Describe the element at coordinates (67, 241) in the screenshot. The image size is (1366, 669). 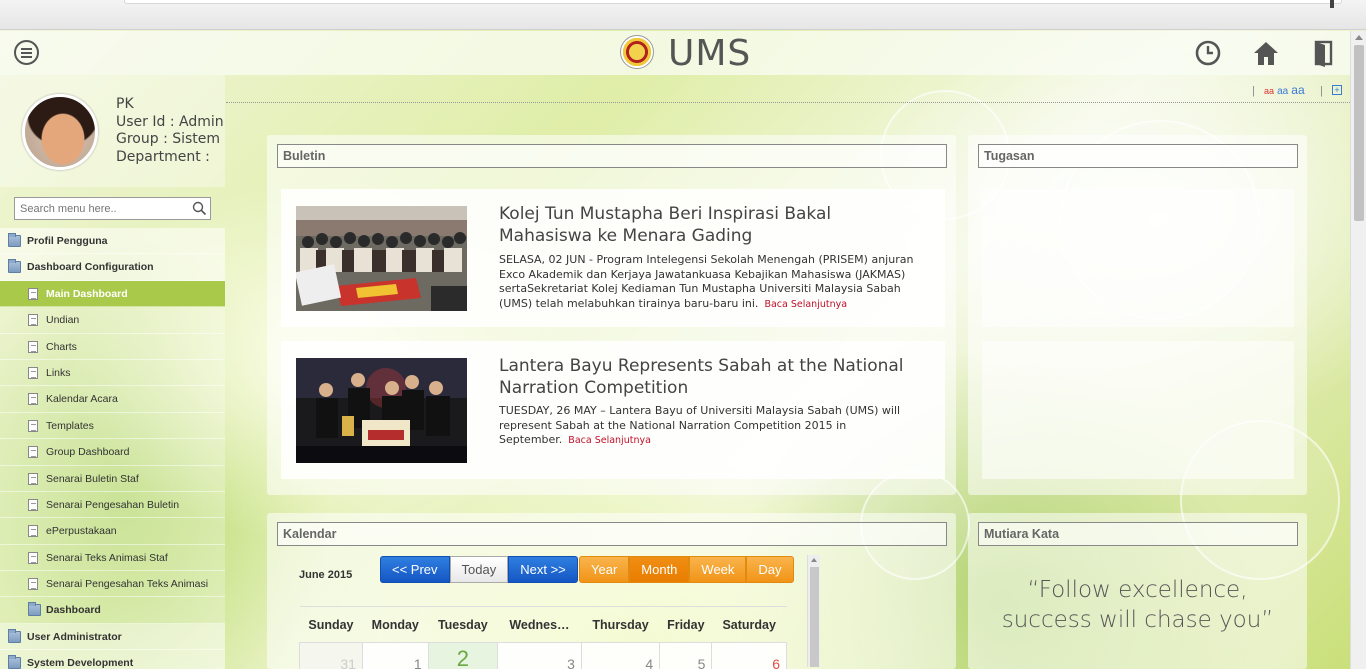
I see `sidebar-item-label: Profil Pengguna` at that location.